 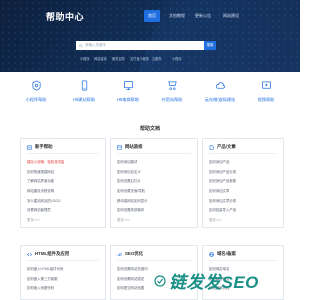 What do you see at coordinates (84, 99) in the screenshot?
I see `category-label: H5建站帮助` at bounding box center [84, 99].